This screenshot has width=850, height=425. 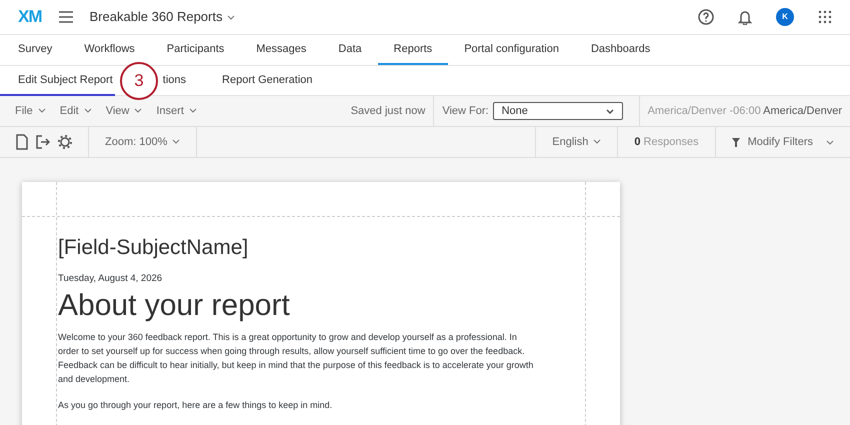 What do you see at coordinates (413, 50) in the screenshot?
I see `nav-tab: Reports` at bounding box center [413, 50].